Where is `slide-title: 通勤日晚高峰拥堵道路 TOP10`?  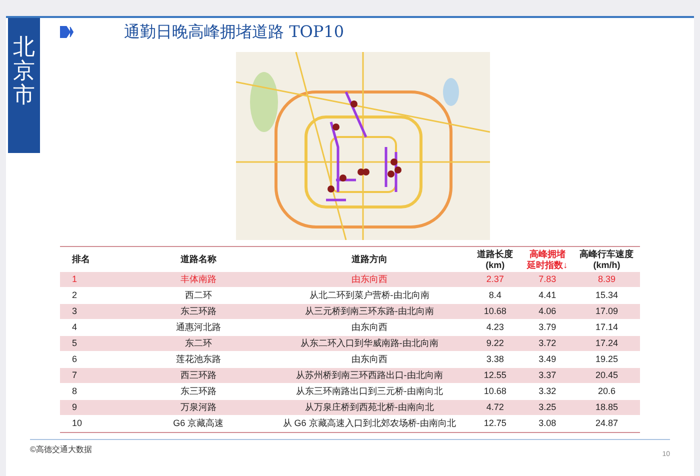 slide-title: 通勤日晚高峰拥堵道路 TOP10 is located at coordinates (234, 32).